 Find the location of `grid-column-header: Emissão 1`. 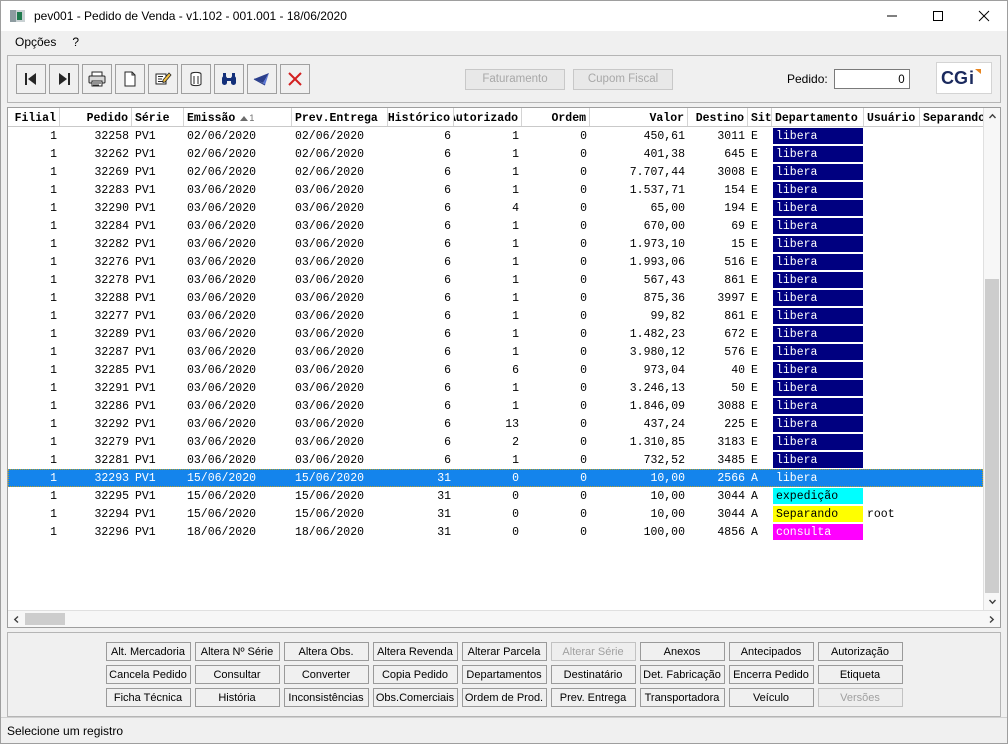

grid-column-header: Emissão 1 is located at coordinates (238, 117).